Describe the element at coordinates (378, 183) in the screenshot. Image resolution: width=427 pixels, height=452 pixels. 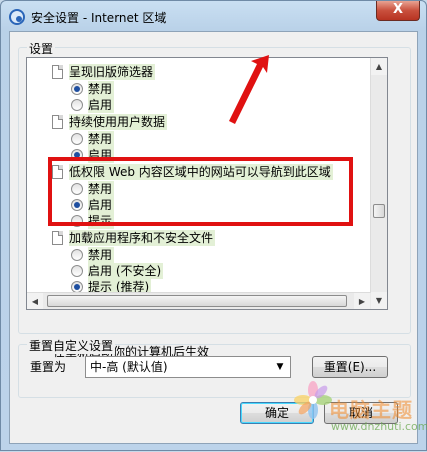
I see `vertical-scrollbar: ▲ ▼` at that location.